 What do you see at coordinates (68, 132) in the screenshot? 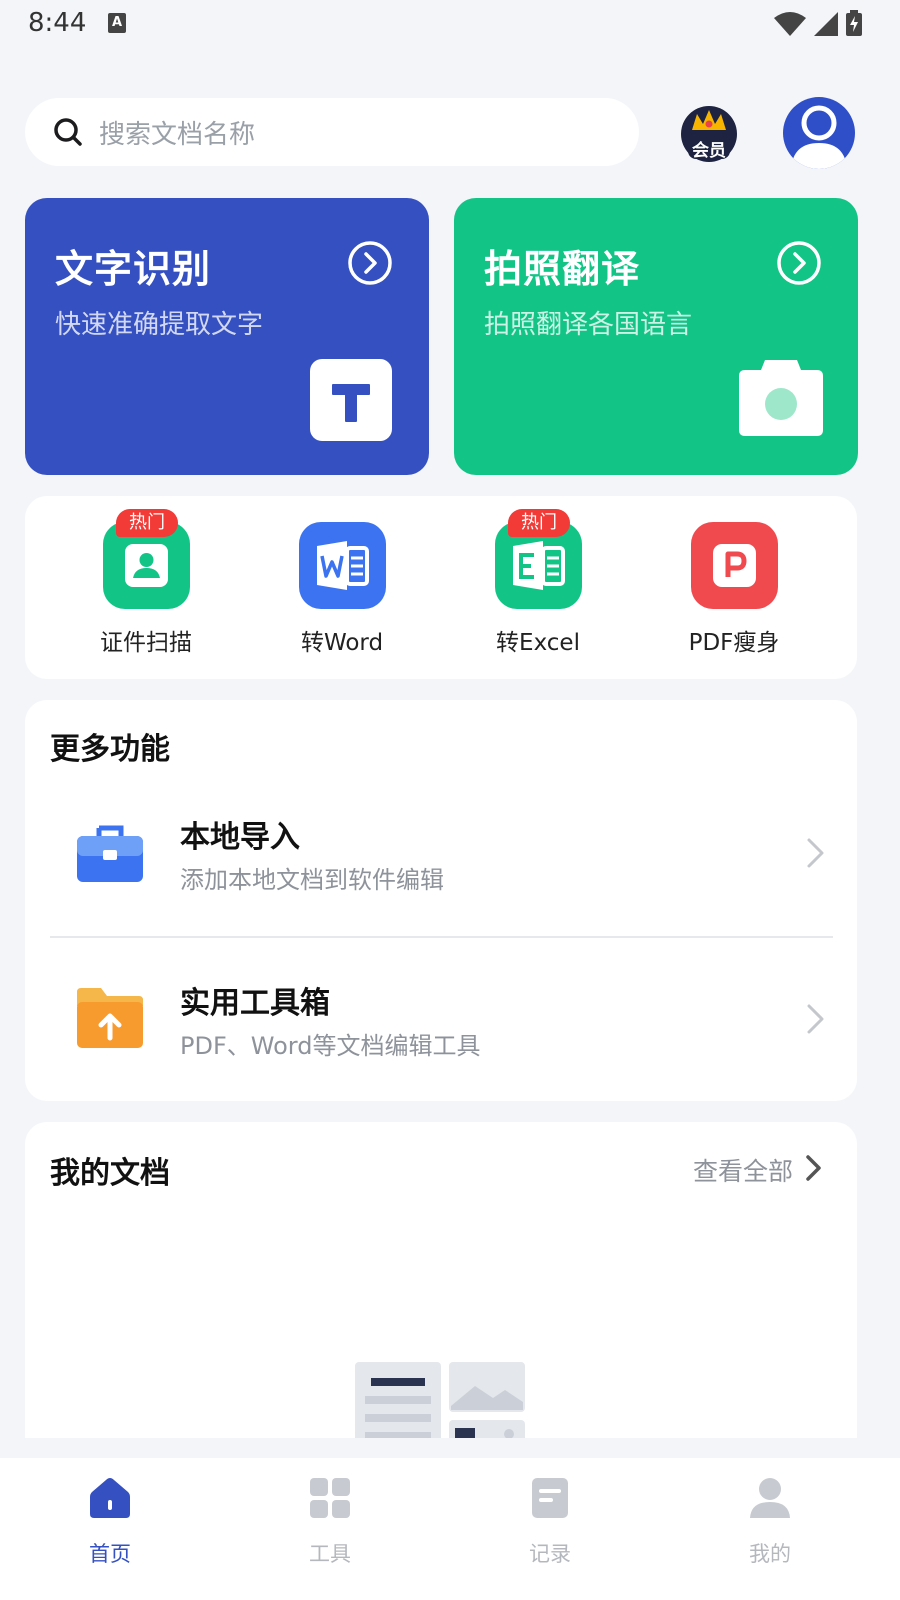
I see `search-icon` at bounding box center [68, 132].